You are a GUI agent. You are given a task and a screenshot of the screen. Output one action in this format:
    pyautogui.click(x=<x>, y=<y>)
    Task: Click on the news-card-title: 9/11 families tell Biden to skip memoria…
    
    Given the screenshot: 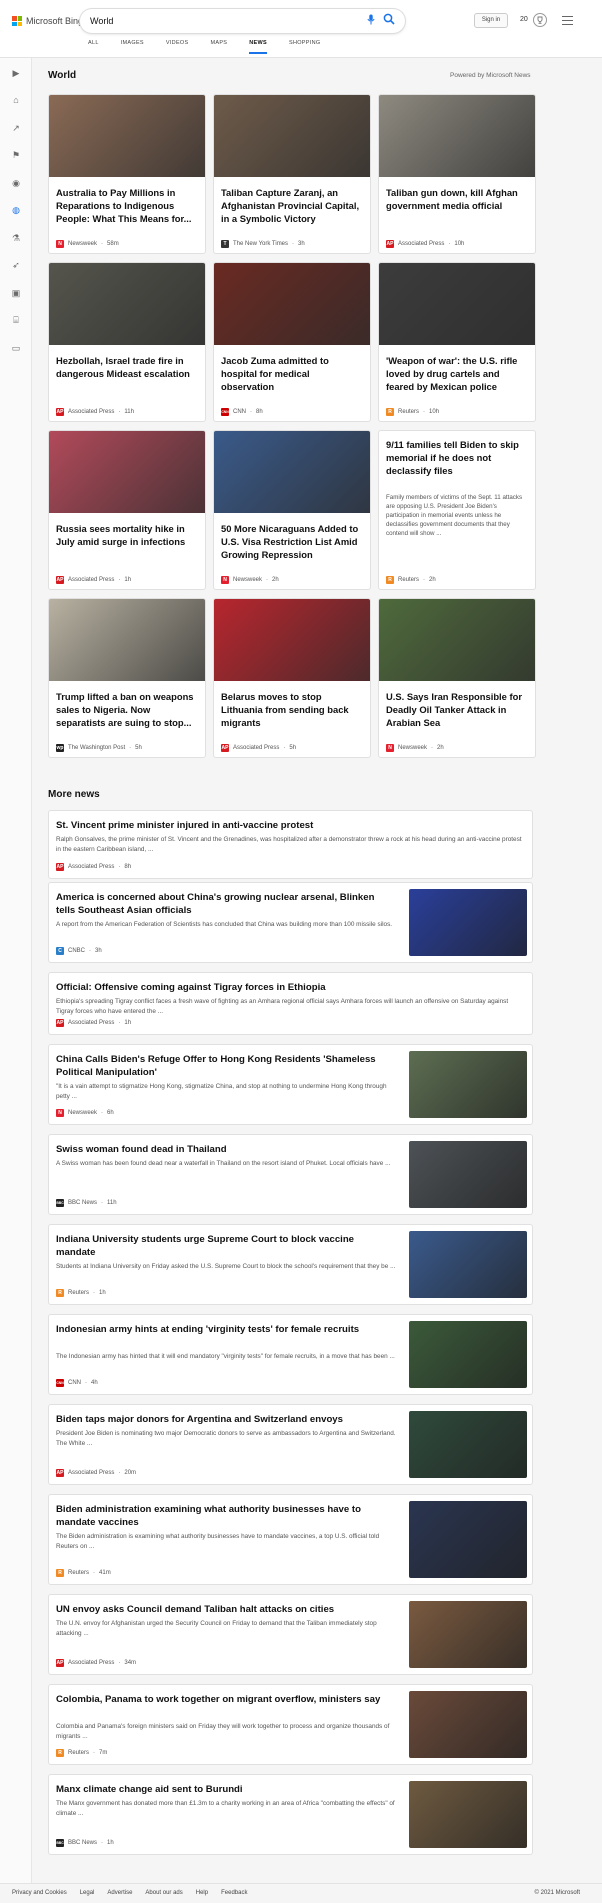 What is the action you would take?
    pyautogui.click(x=458, y=457)
    